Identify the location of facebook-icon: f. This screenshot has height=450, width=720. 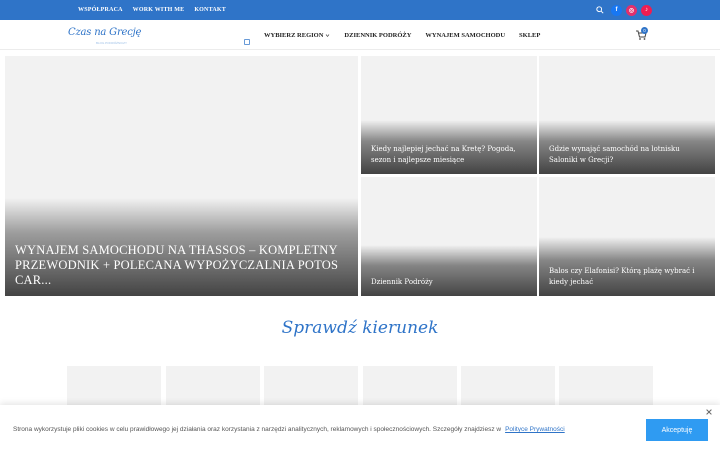
(616, 10).